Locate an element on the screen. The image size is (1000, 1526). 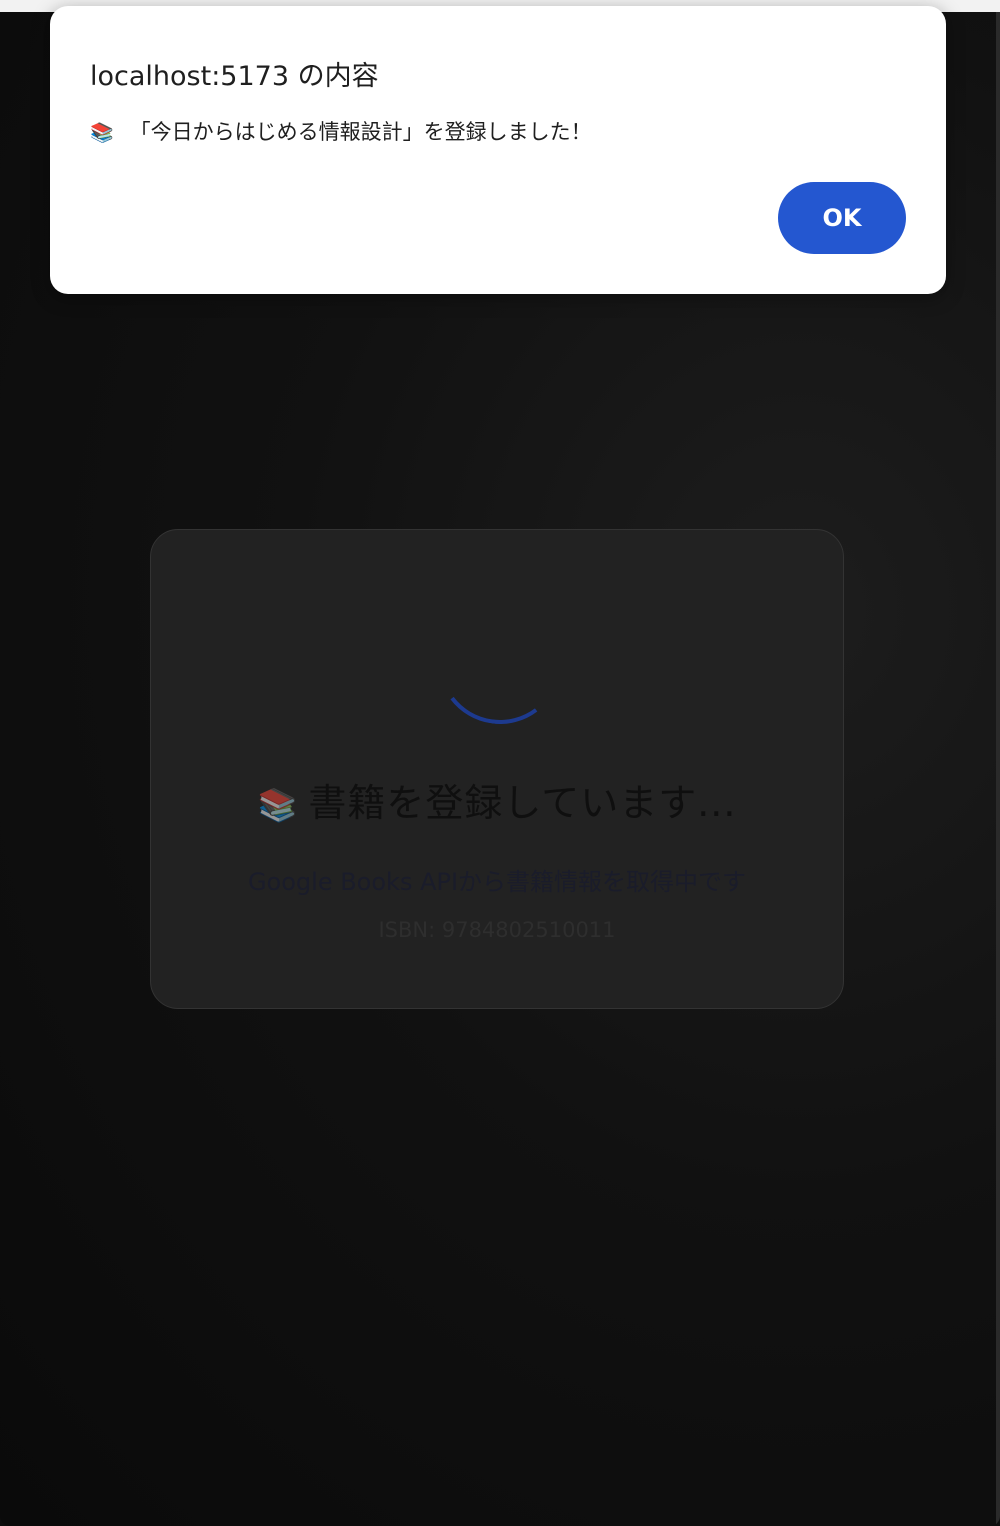
window-edge is located at coordinates (998, 769).